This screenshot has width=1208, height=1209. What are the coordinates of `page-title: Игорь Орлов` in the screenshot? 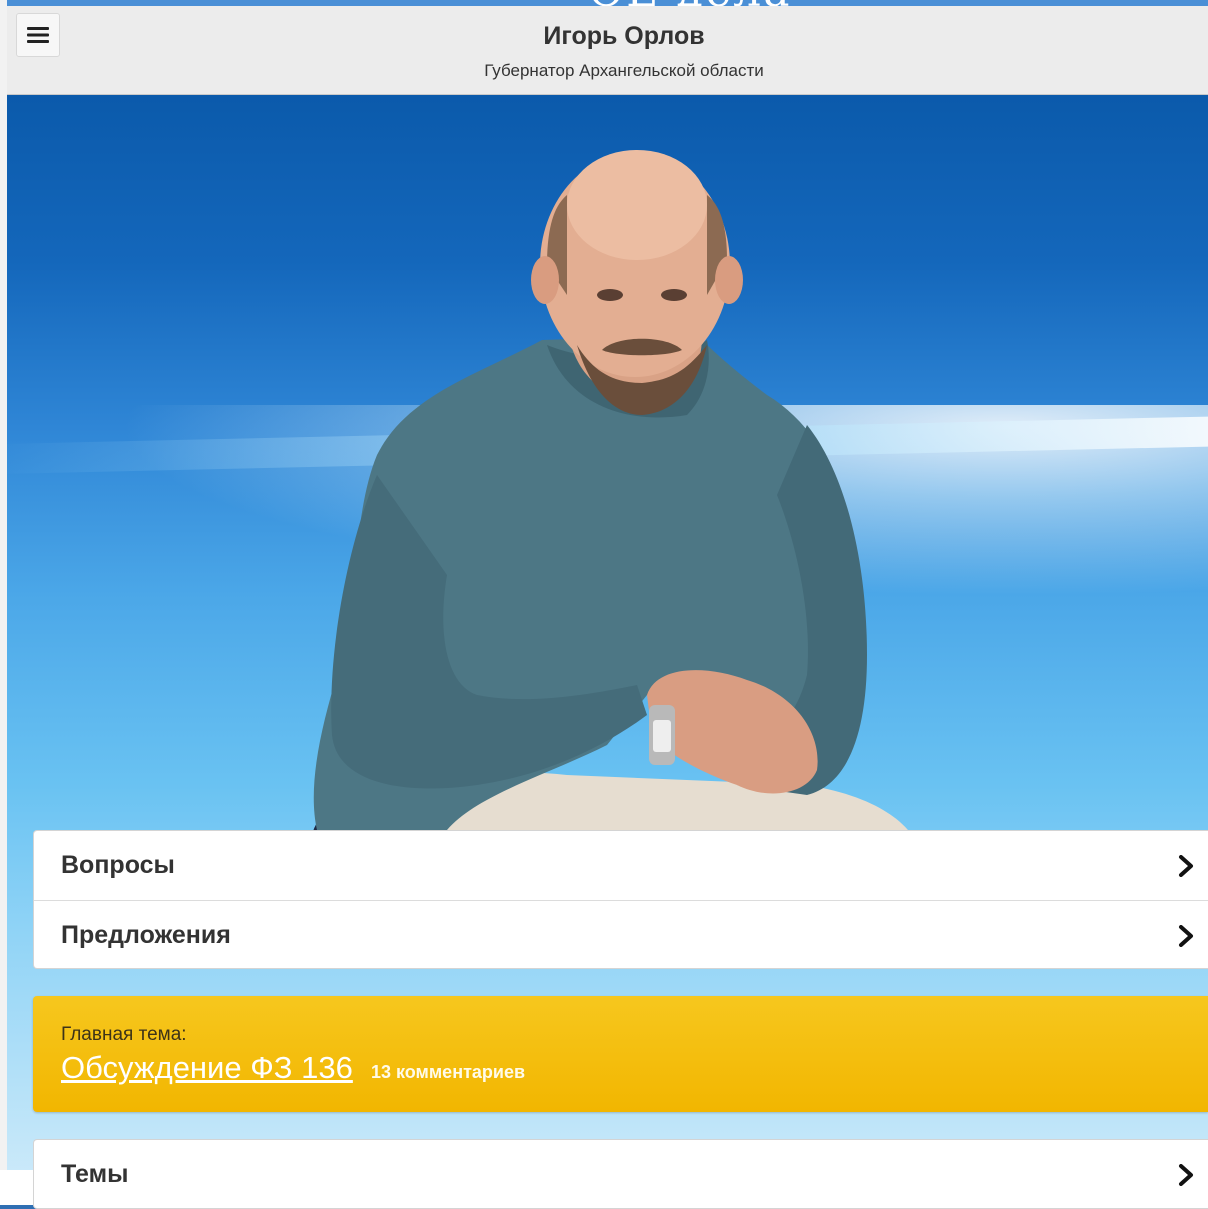 It's located at (624, 36).